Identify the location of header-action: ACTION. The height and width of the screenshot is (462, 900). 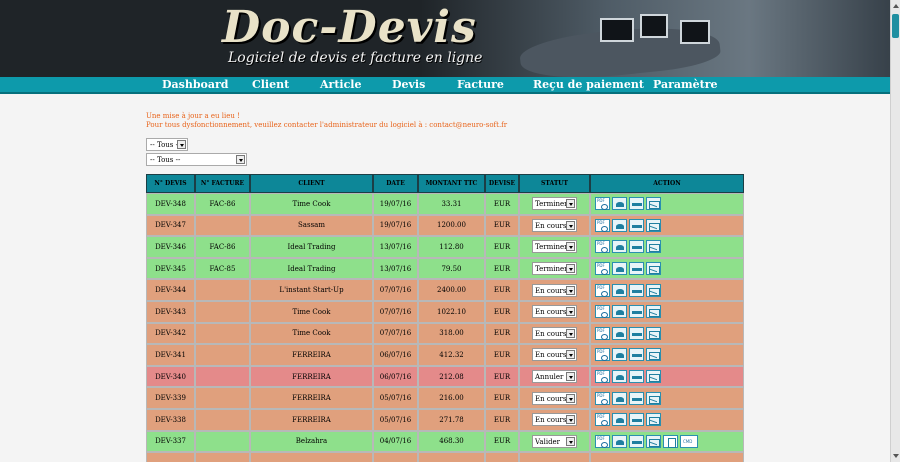
(667, 183).